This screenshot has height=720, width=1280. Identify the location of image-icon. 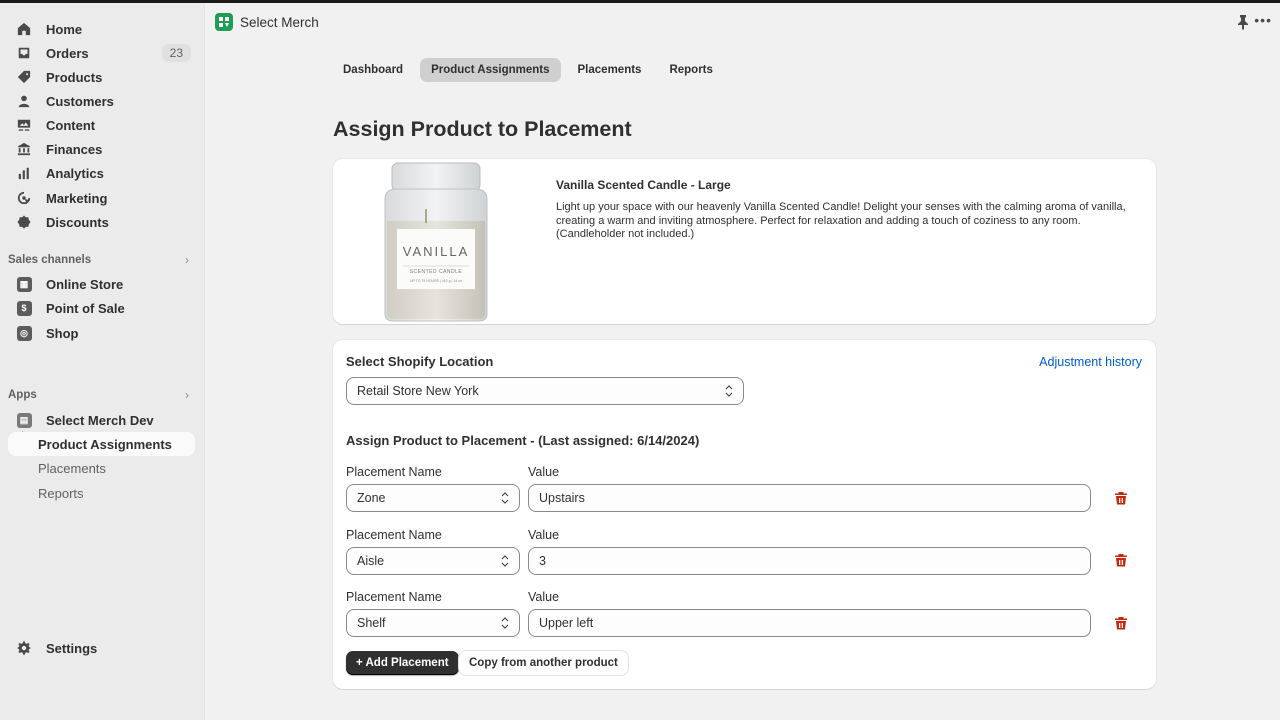
(24, 125).